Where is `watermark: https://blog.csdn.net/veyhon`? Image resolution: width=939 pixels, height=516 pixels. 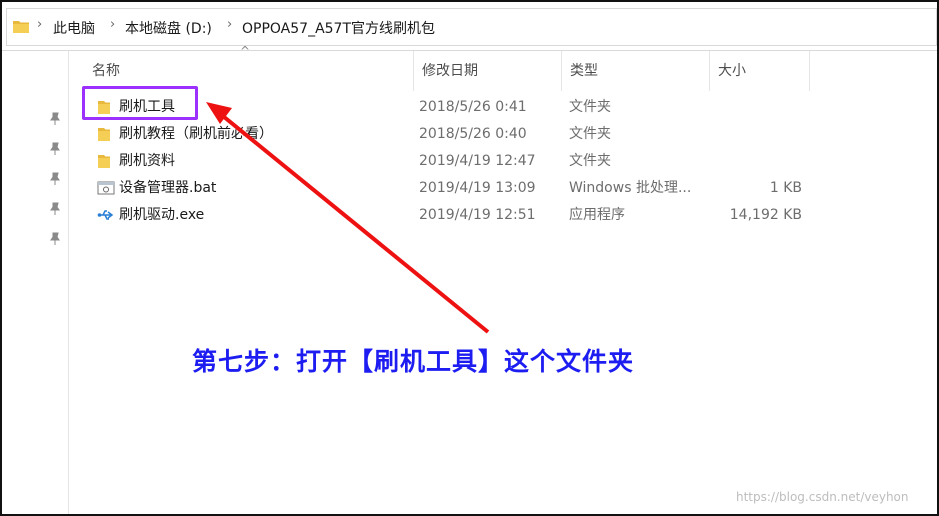
watermark: https://blog.csdn.net/veyhon is located at coordinates (822, 497).